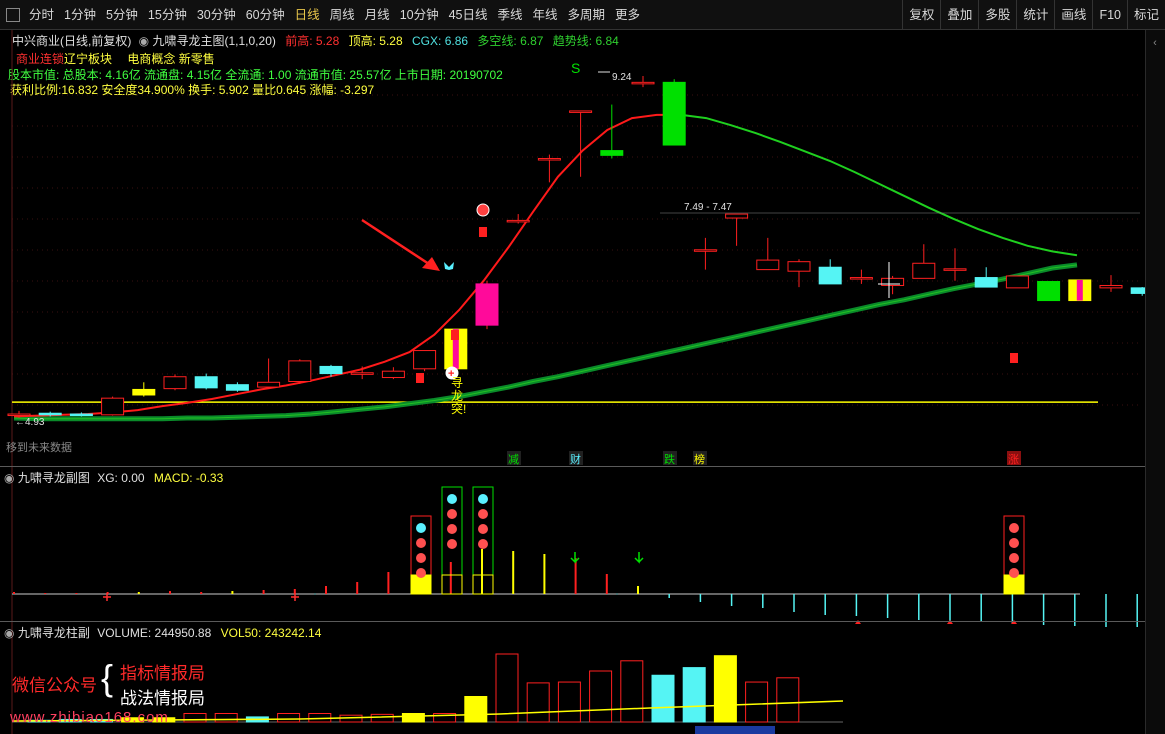 The image size is (1165, 734). What do you see at coordinates (708, 207) in the screenshot?
I see `price-range-label: 7.49 - 7.47` at bounding box center [708, 207].